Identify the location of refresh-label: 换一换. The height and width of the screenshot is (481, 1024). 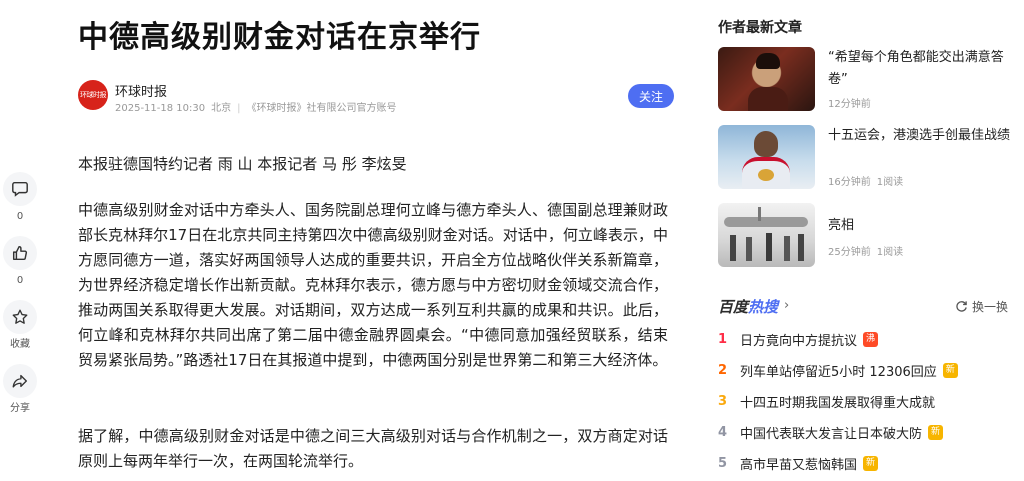
(989, 307).